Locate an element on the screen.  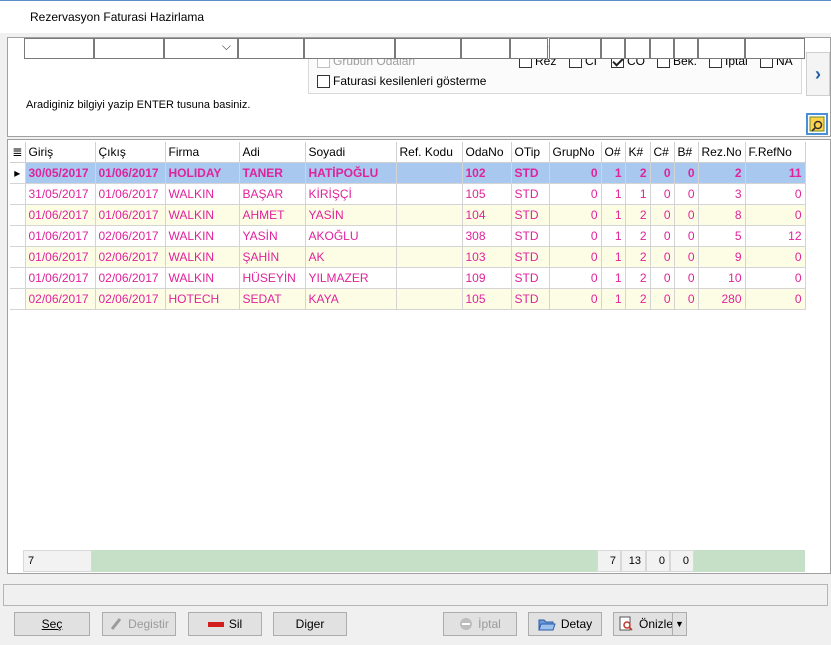
table-cell: 3 is located at coordinates (722, 194).